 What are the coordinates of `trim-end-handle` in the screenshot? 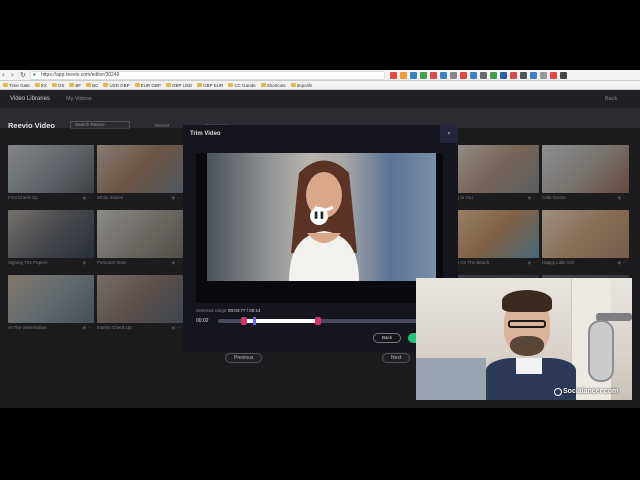 It's located at (318, 321).